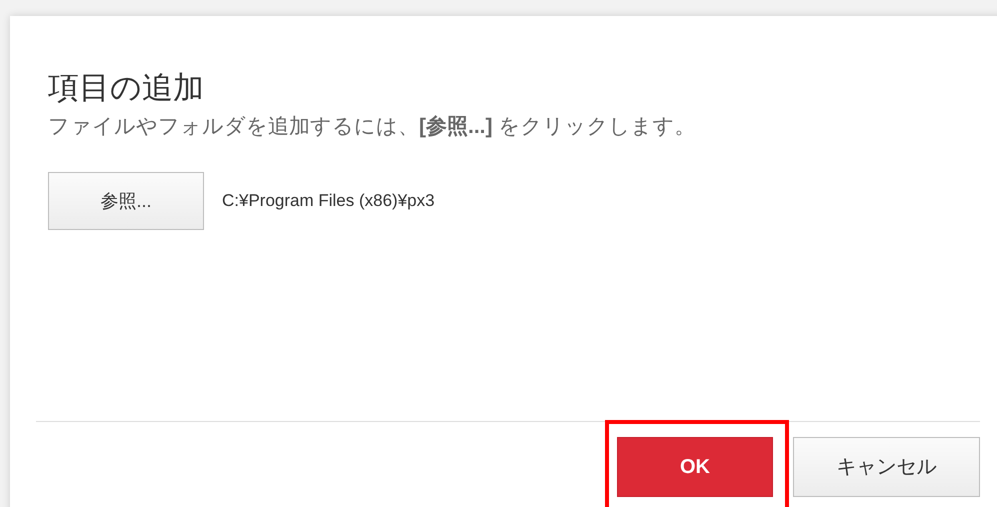  Describe the element at coordinates (372, 127) in the screenshot. I see `dialog-description: ファイルやフォルダを追加するには、[参照...] をクリックします。` at that location.